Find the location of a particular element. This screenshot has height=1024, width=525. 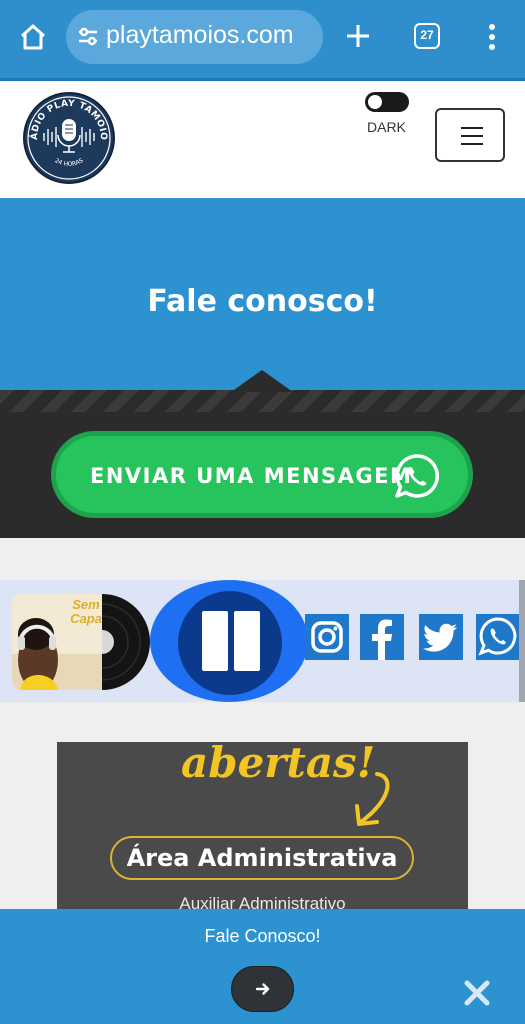

facebook-icon is located at coordinates (382, 637).